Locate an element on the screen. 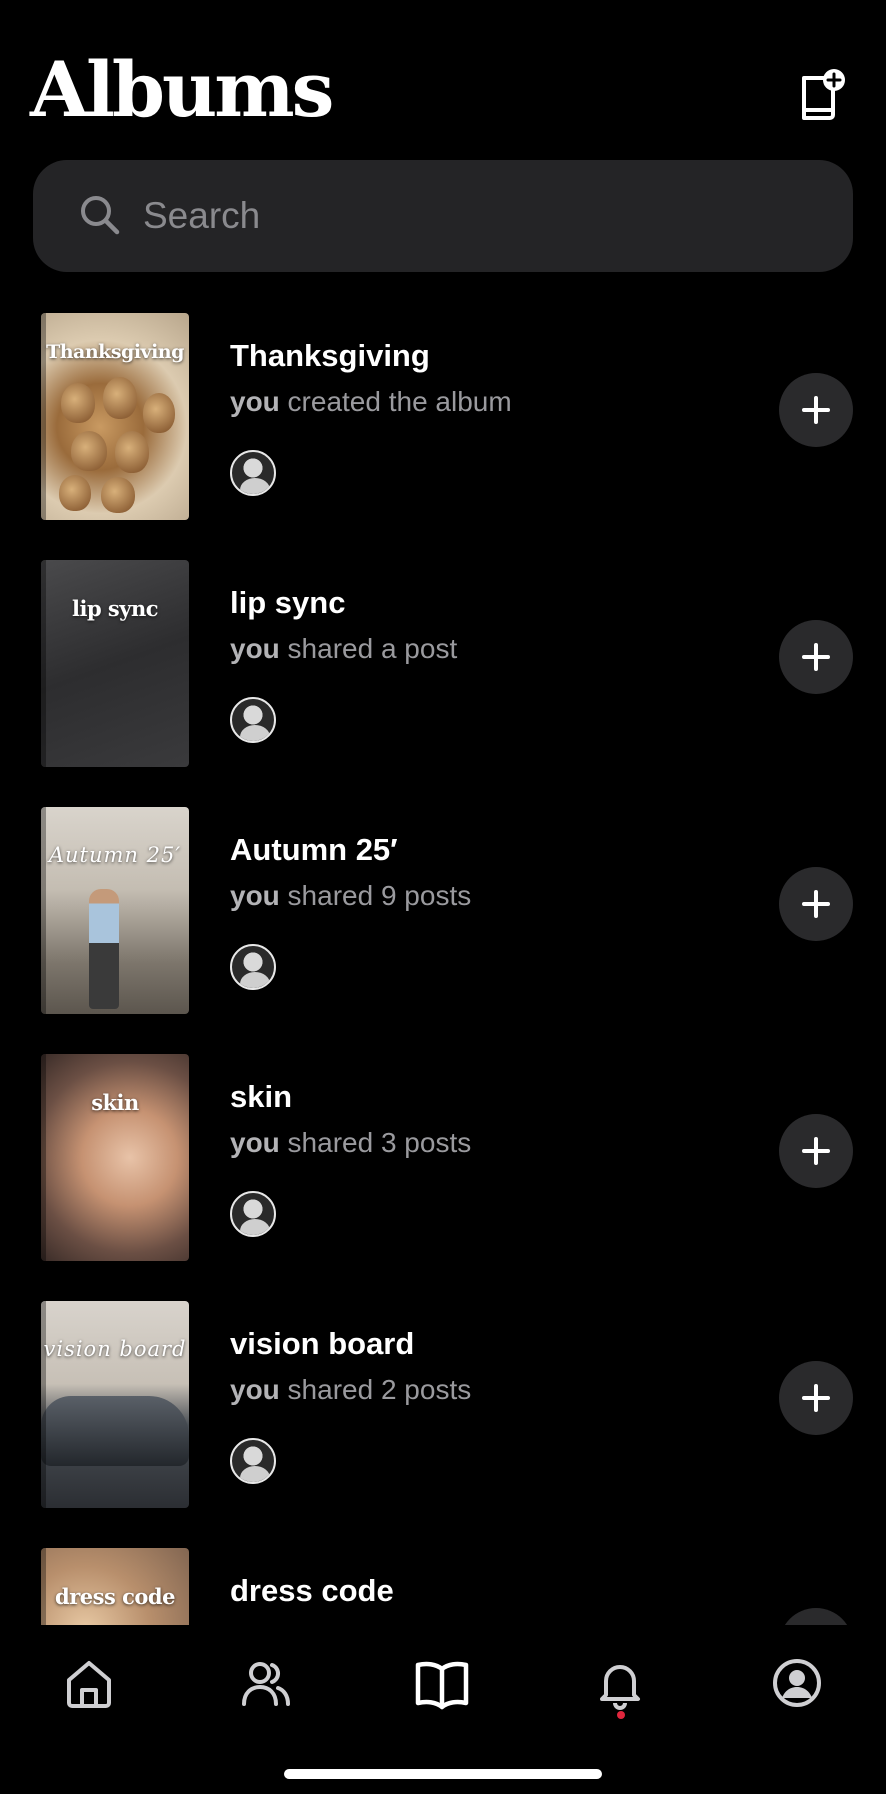  search-icon is located at coordinates (100, 215).